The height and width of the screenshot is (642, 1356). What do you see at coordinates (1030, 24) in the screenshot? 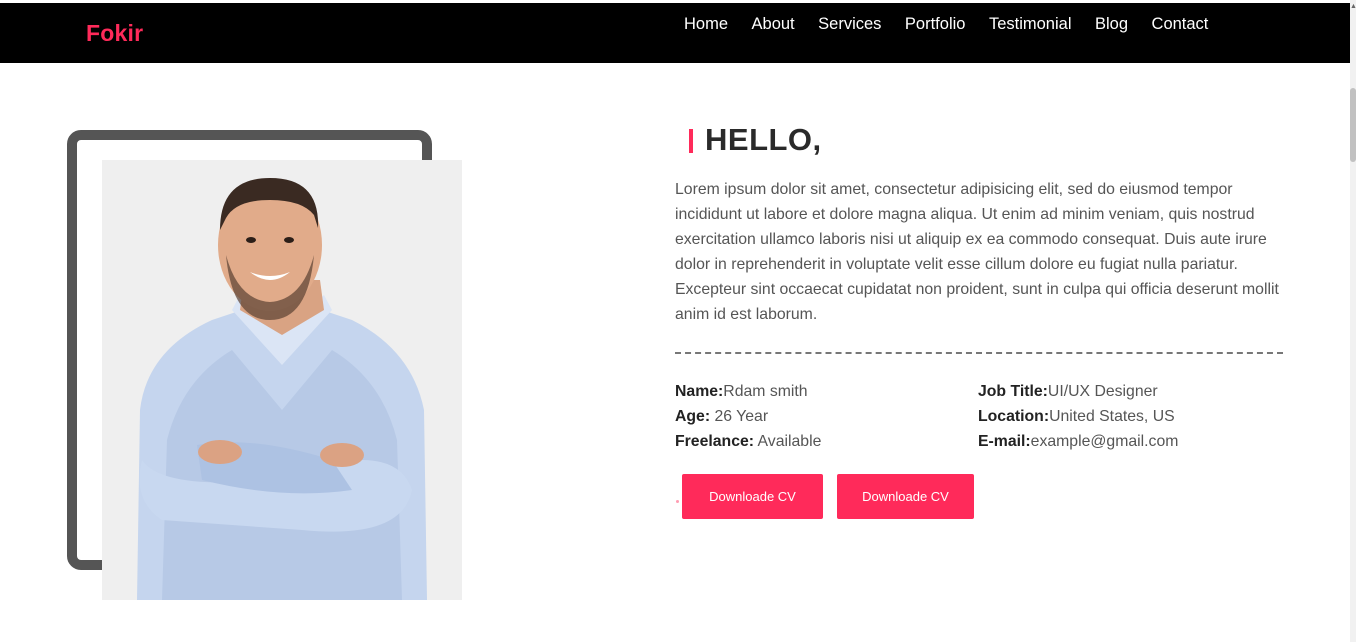
I see `nav-testimonial: Testimonial` at bounding box center [1030, 24].